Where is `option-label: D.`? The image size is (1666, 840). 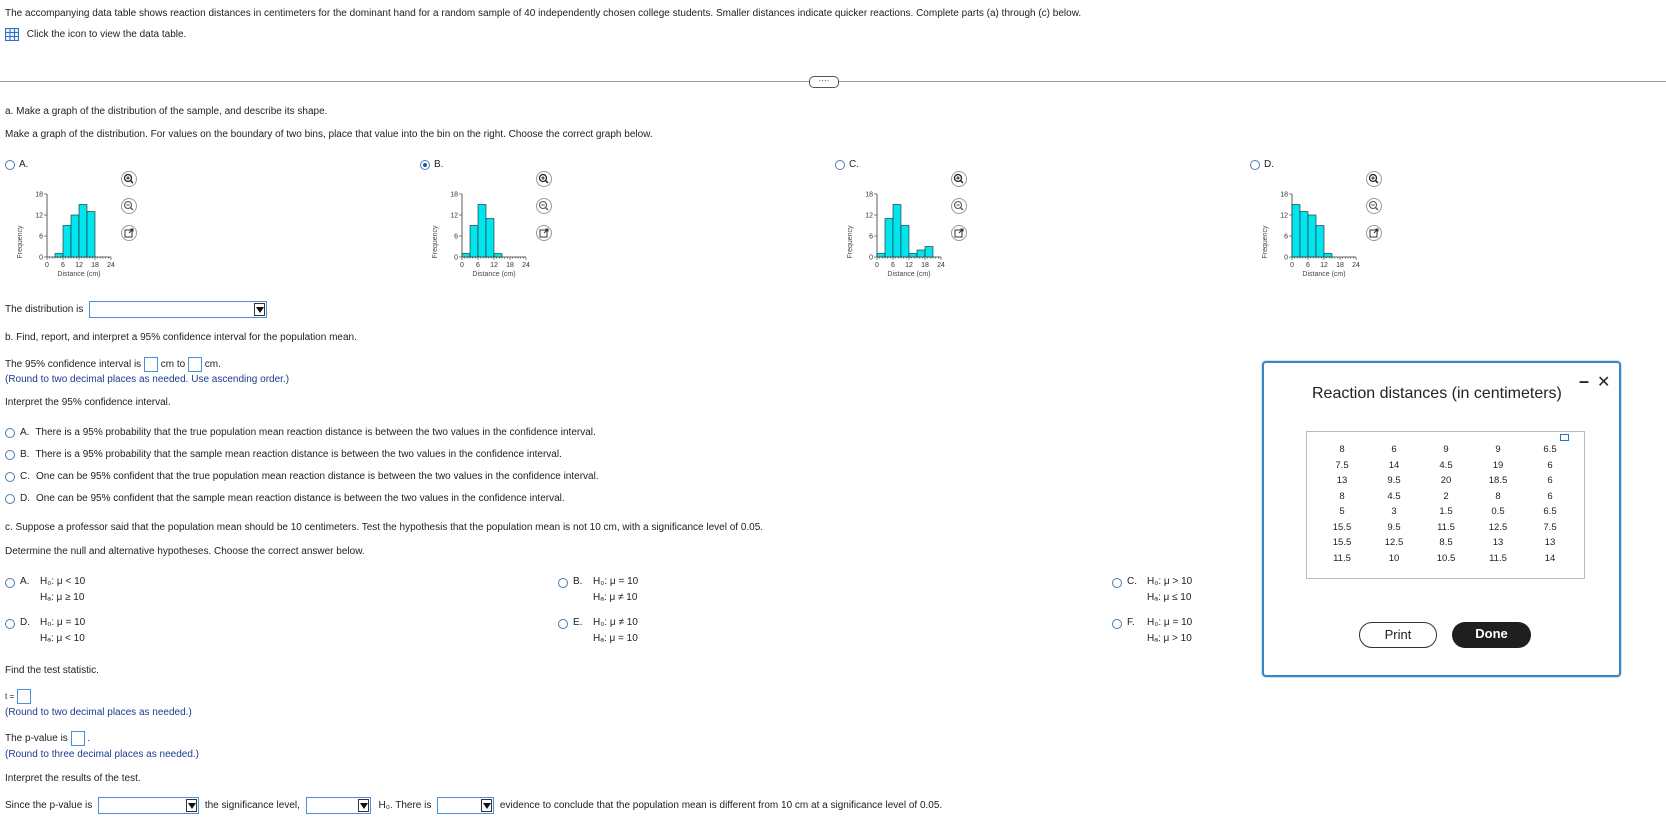 option-label: D. is located at coordinates (1269, 164).